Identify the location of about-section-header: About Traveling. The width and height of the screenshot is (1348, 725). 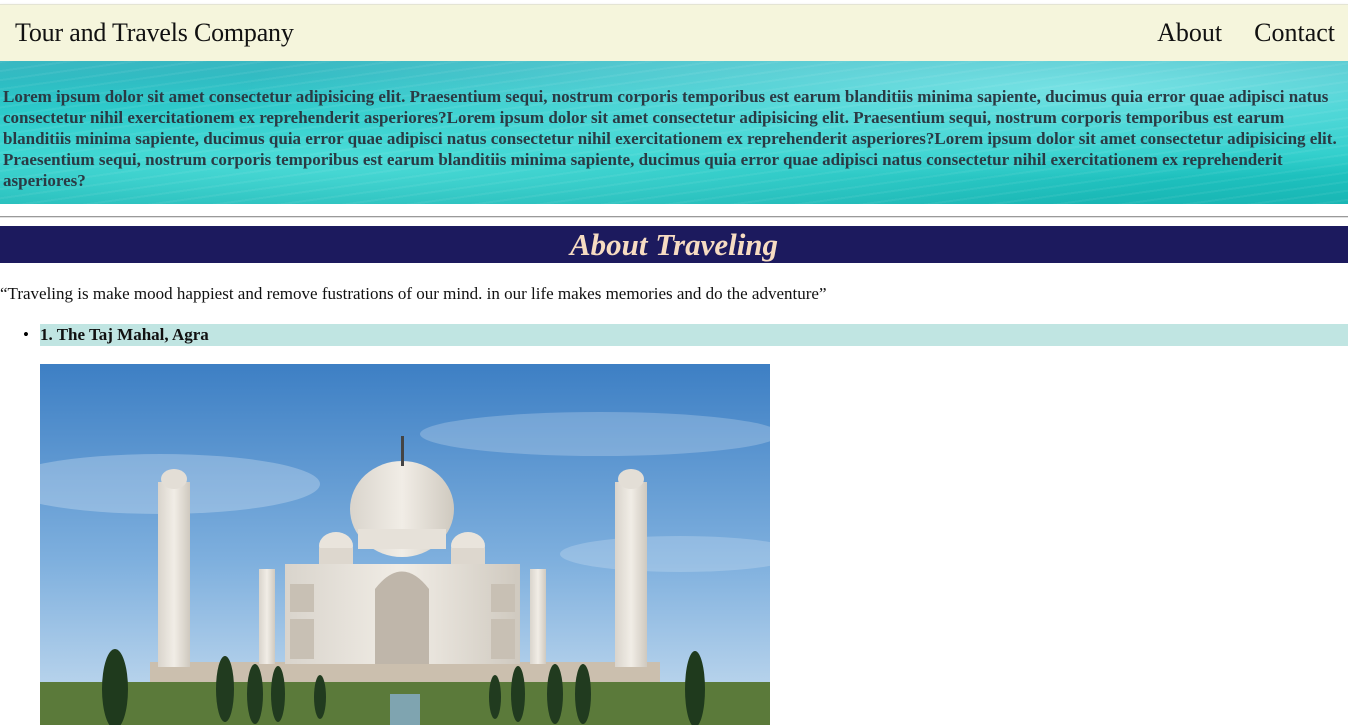
(674, 244).